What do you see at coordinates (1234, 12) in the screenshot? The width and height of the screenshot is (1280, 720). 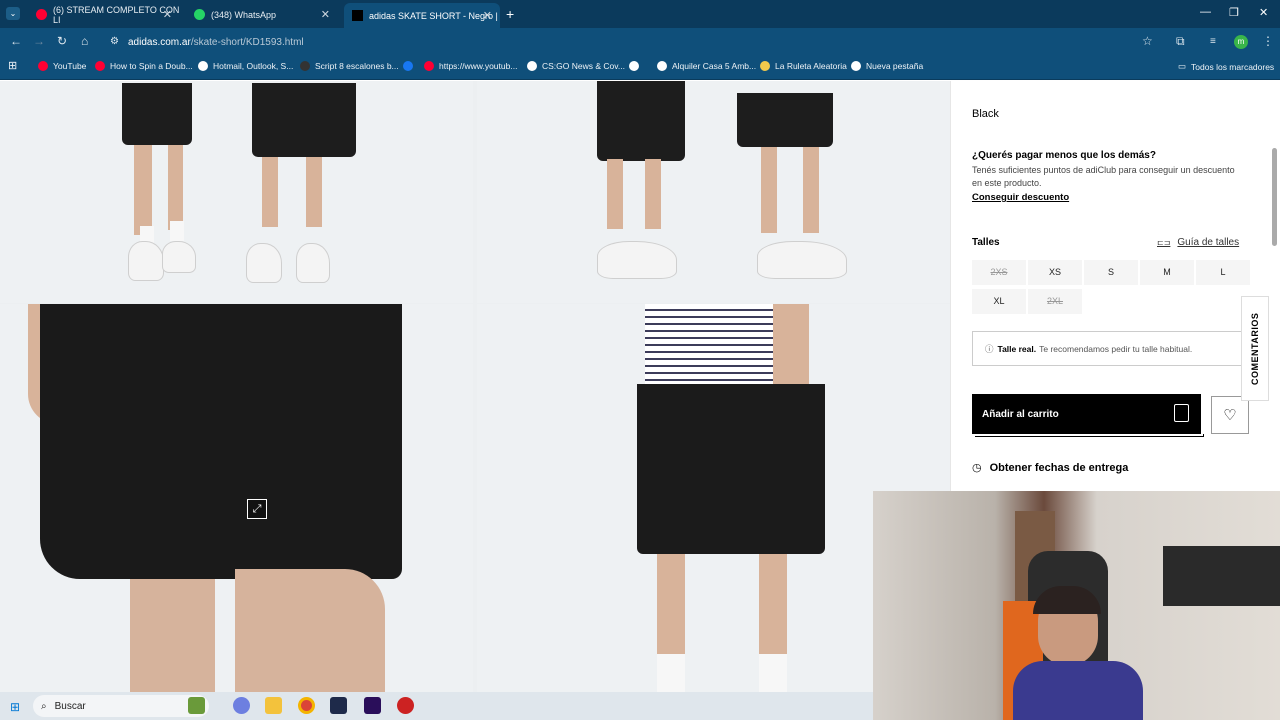 I see `restore-button: ❐` at bounding box center [1234, 12].